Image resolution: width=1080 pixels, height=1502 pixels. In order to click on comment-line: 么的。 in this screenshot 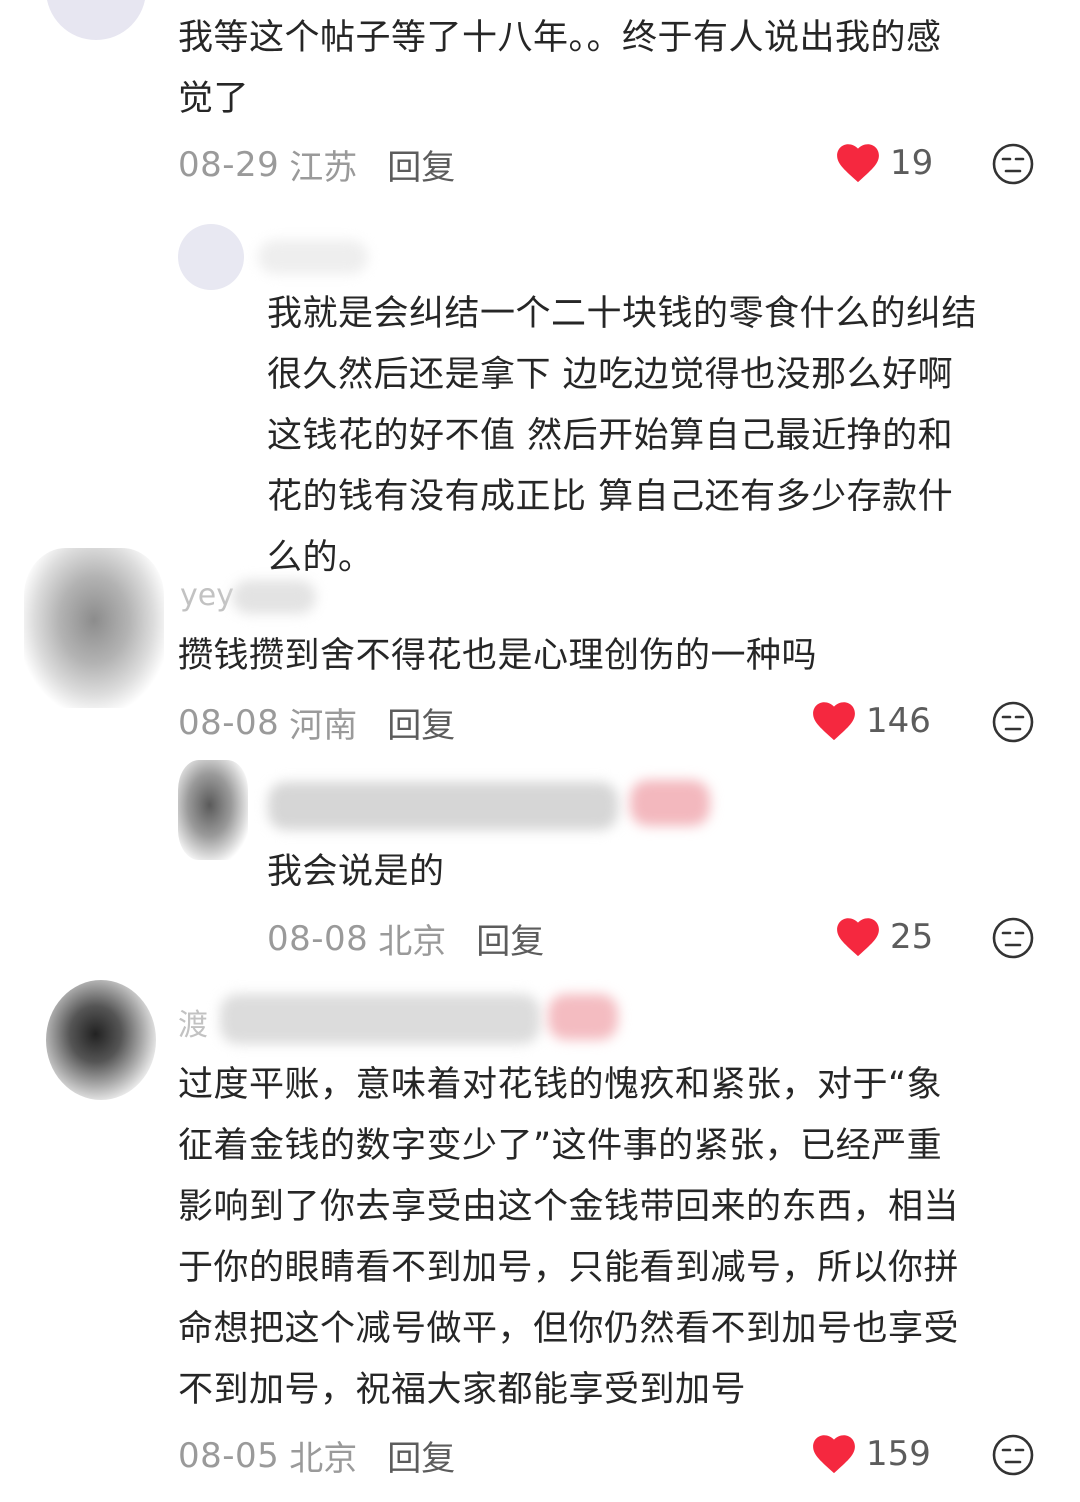, I will do `click(320, 558)`.